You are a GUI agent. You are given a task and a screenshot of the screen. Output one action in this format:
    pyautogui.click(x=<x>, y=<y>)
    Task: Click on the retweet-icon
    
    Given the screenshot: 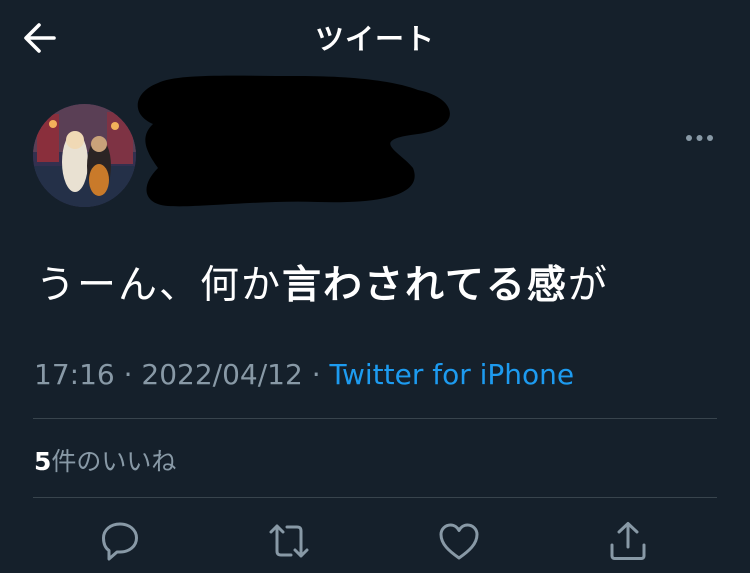 What is the action you would take?
    pyautogui.click(x=289, y=541)
    